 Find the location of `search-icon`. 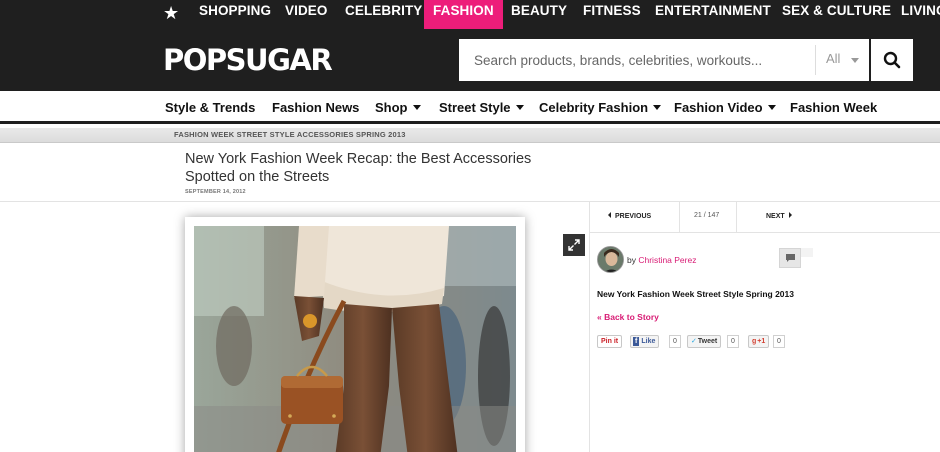

search-icon is located at coordinates (892, 60).